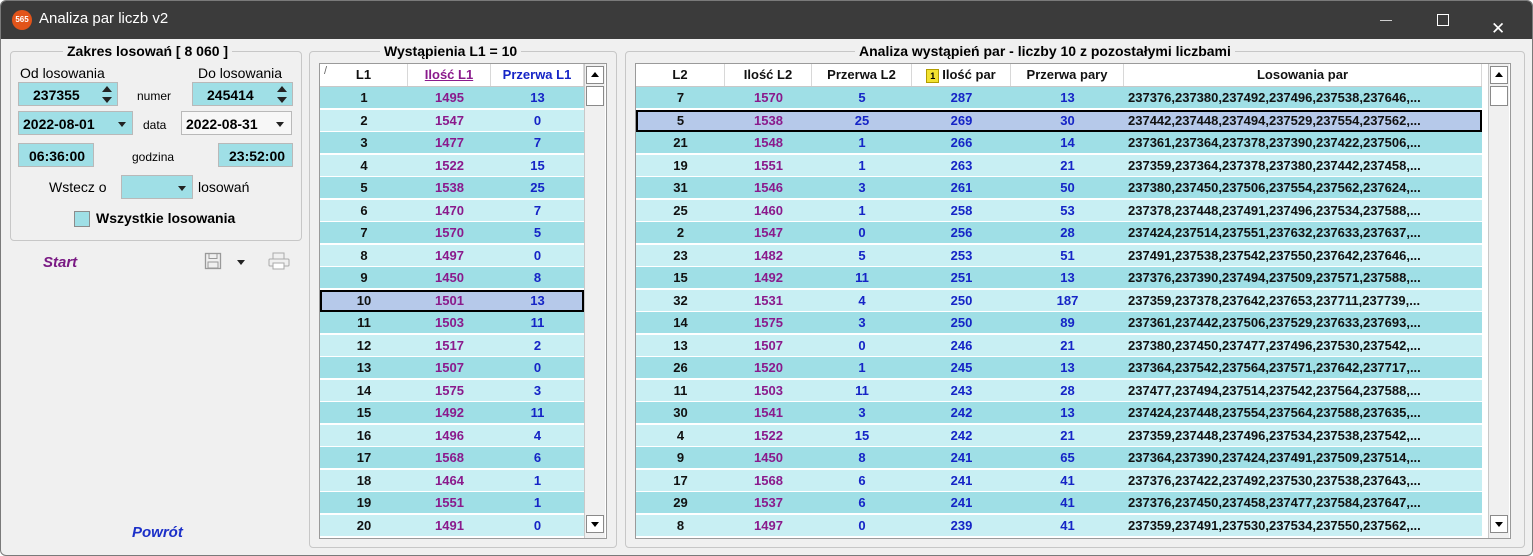 Image resolution: width=1533 pixels, height=556 pixels. I want to click on occurrence-row: 16 1496 4, so click(452, 435).